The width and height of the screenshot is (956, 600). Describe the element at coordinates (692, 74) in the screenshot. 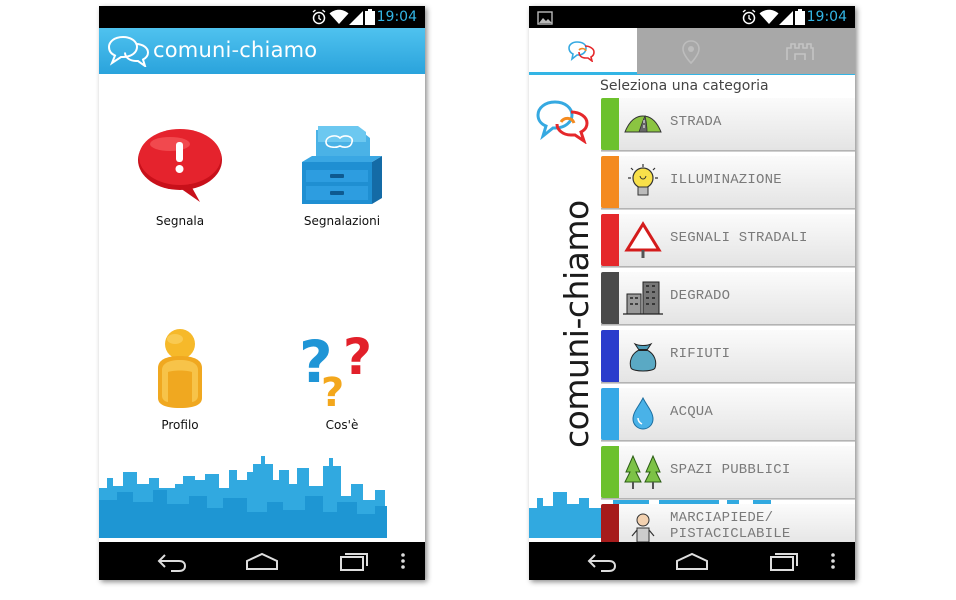

I see `tab-divider` at that location.